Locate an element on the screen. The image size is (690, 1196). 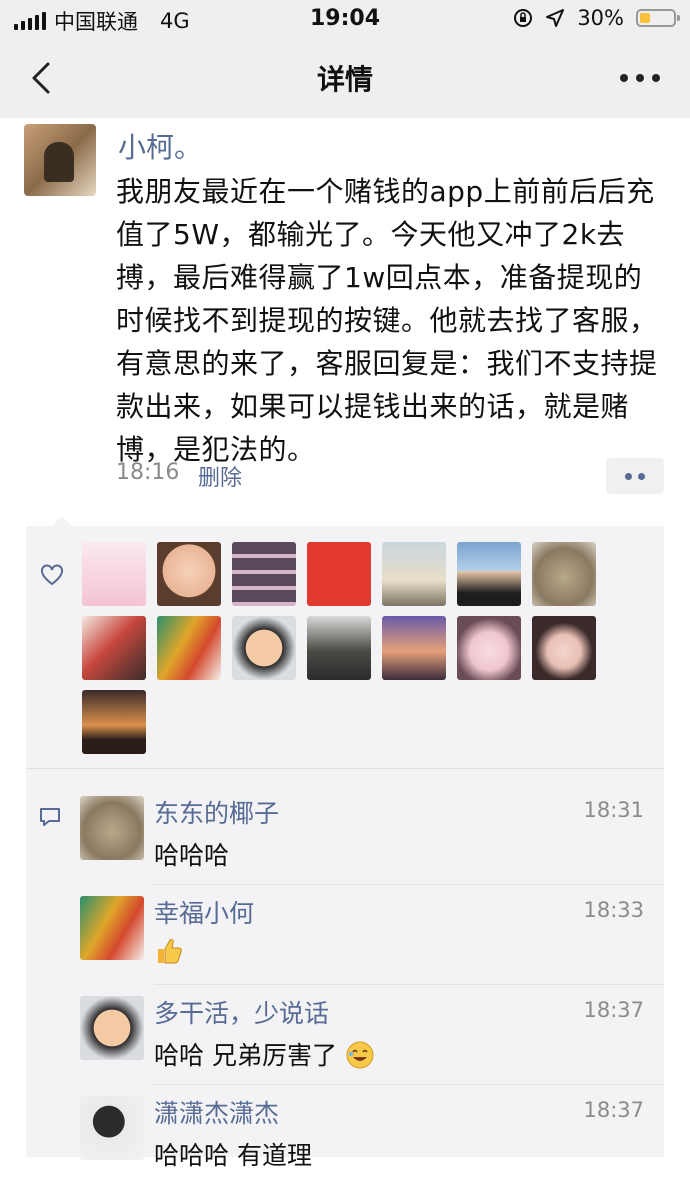
comment-item: 多干活，少说话 18:37 哈哈 兄弟厉害了 is located at coordinates (372, 1046).